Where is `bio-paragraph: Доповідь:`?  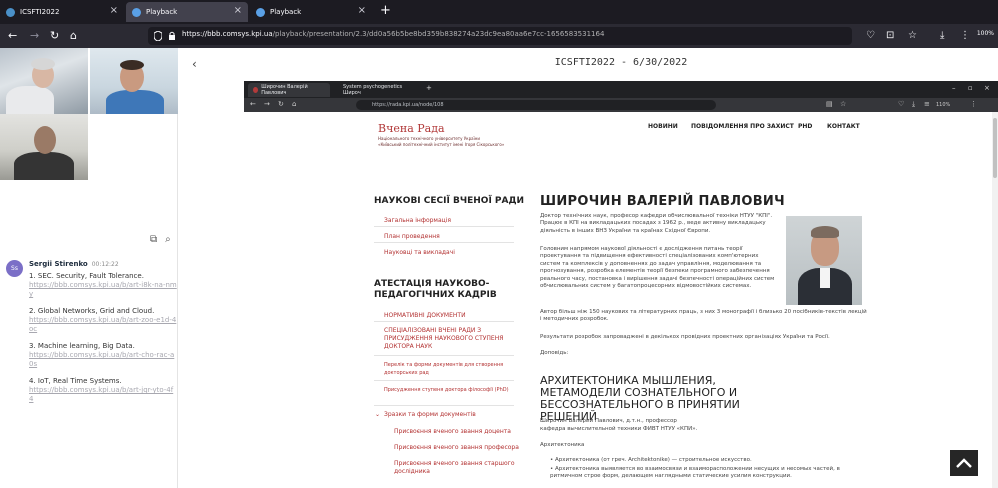
bio-paragraph: Доповідь: is located at coordinates (554, 353).